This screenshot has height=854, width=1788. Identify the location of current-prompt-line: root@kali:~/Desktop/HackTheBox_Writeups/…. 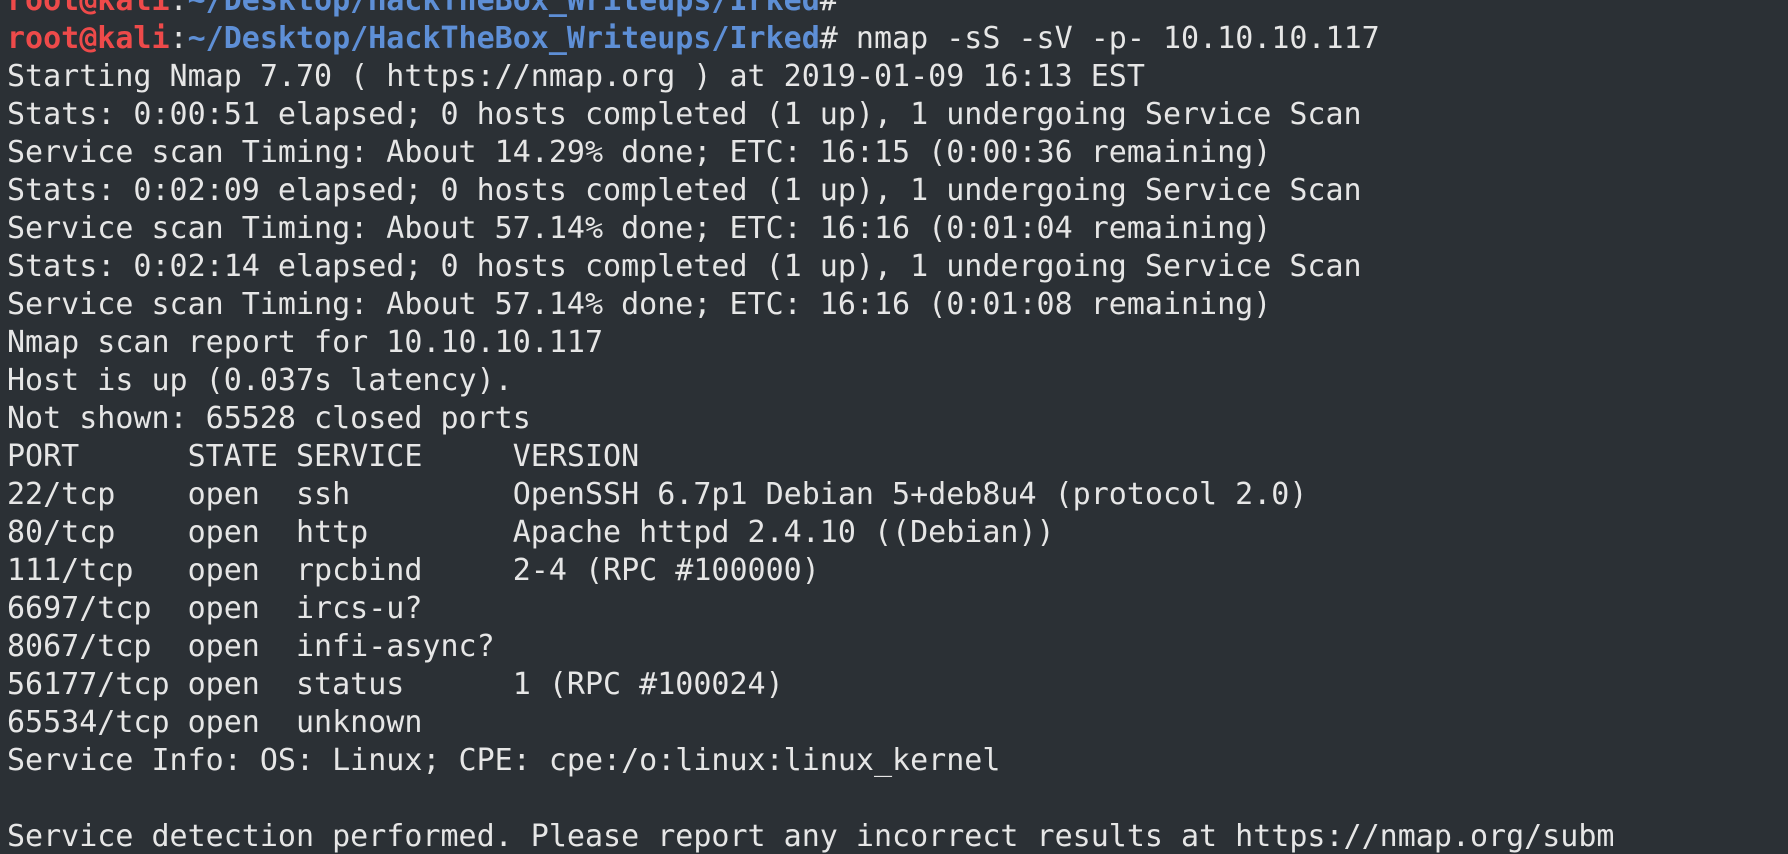
(897, 39).